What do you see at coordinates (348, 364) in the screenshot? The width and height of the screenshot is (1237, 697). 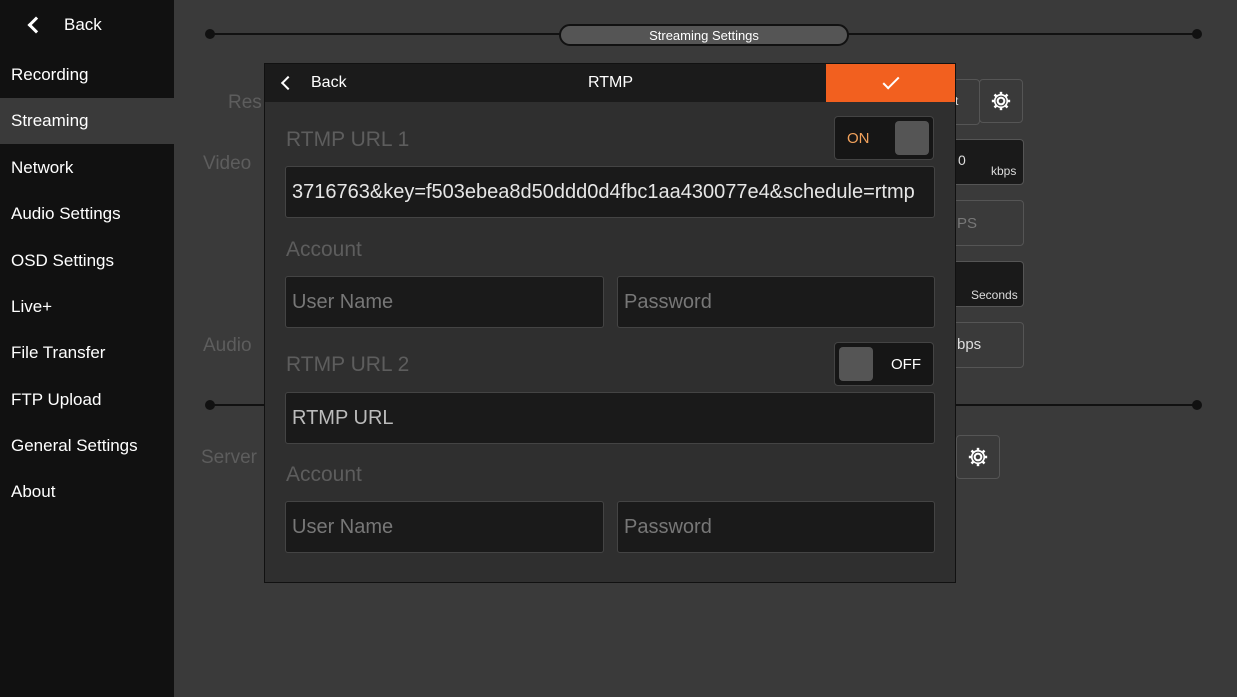 I see `rtmp-url2-label: RTMP URL 2` at bounding box center [348, 364].